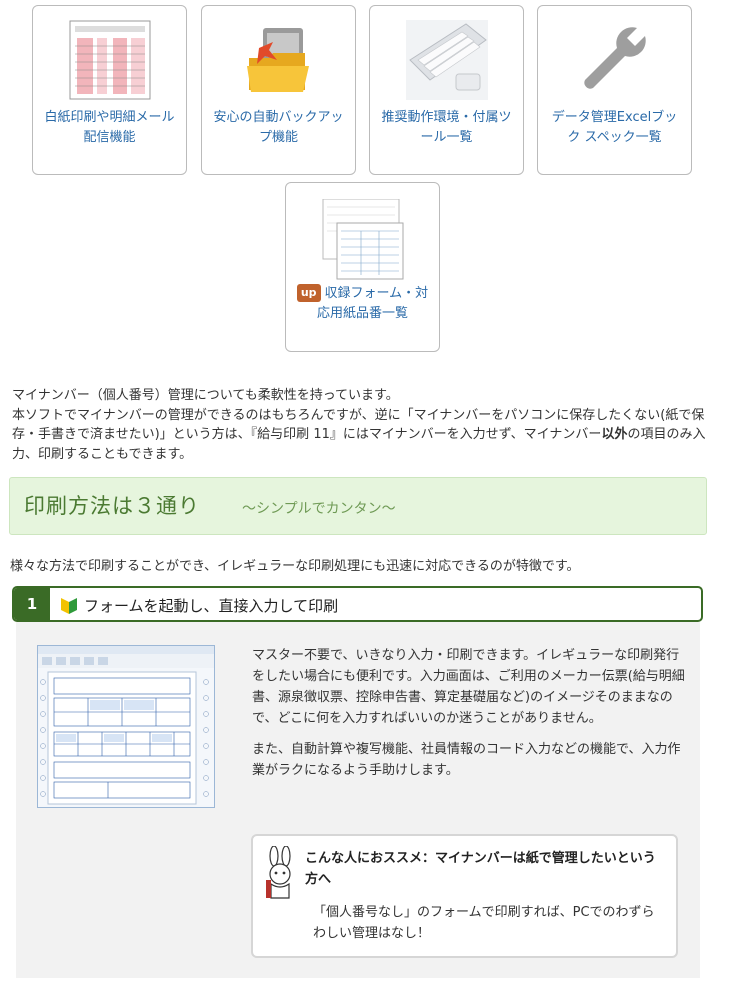  I want to click on recommendation-body: 「個人番号なし」のフォームで印刷すれば、PCでのわずらわしい管理はなし！, so click(484, 923).